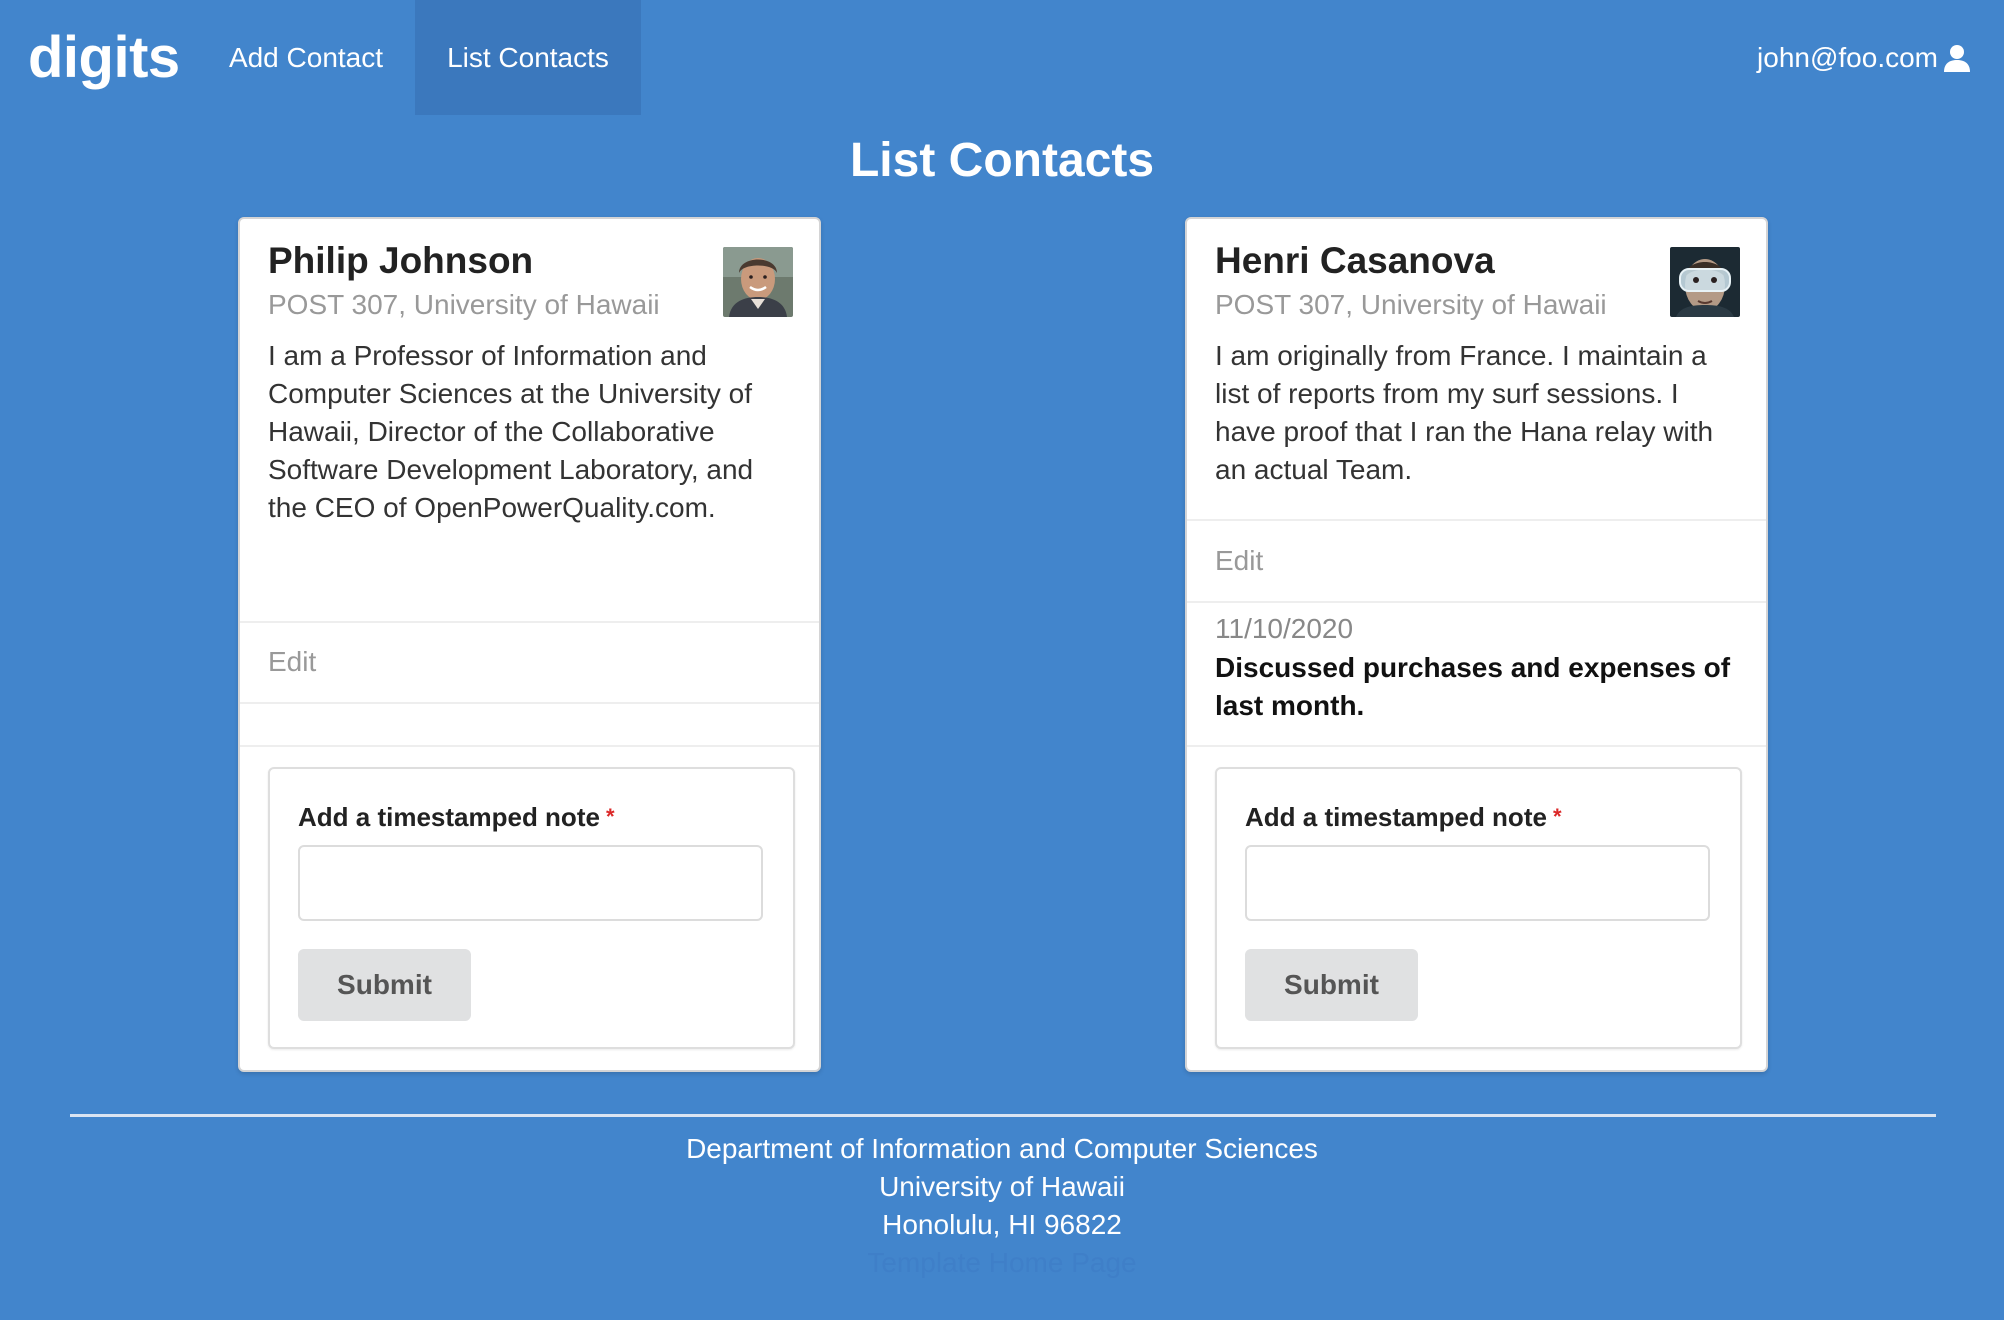 The image size is (2004, 1320). Describe the element at coordinates (401, 260) in the screenshot. I see `contact-name: Philip Johnson` at that location.